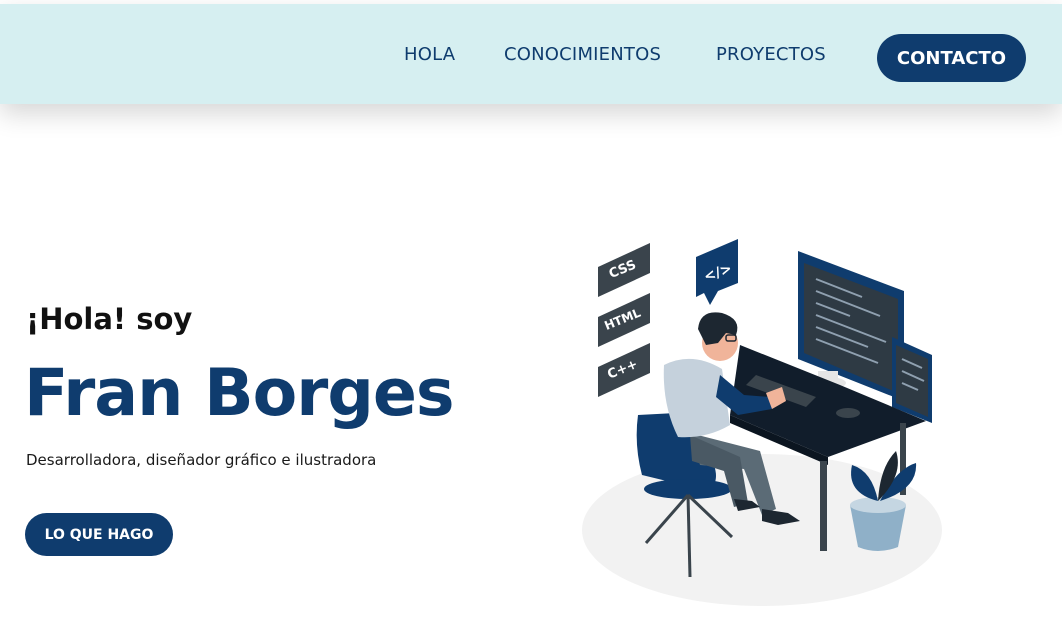  Describe the element at coordinates (582, 54) in the screenshot. I see `nav-link-conocimientos: CONOCIMIENTOS` at that location.